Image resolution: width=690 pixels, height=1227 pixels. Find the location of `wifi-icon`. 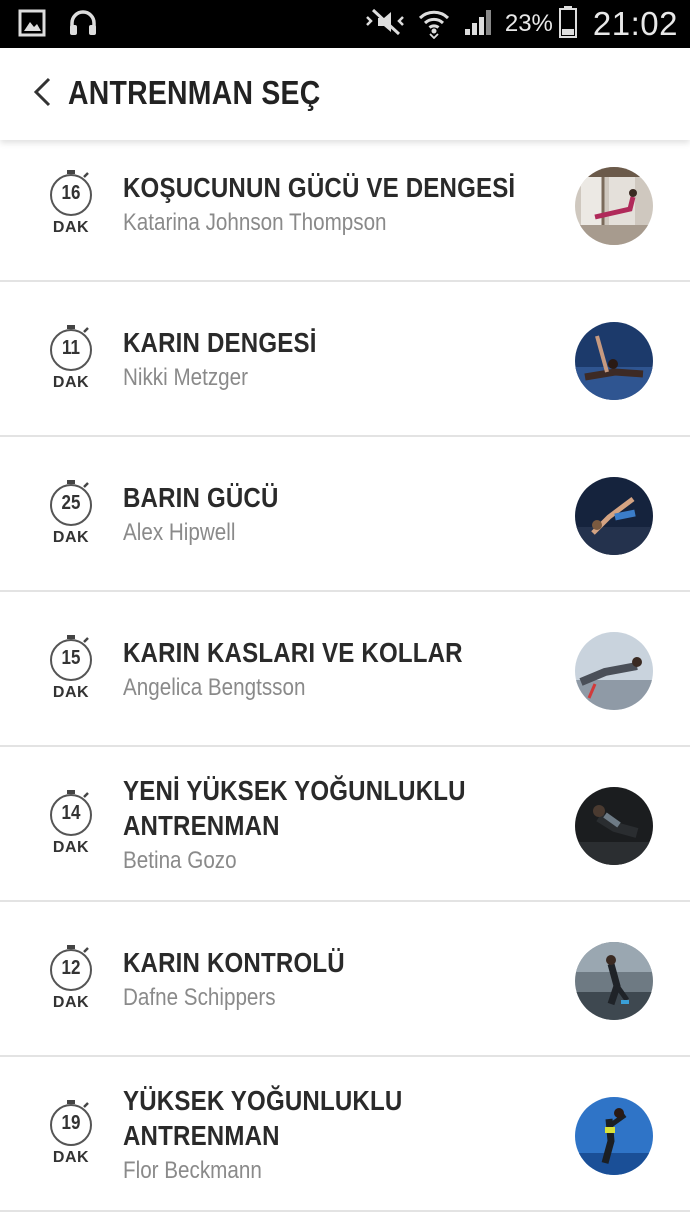

wifi-icon is located at coordinates (434, 24).